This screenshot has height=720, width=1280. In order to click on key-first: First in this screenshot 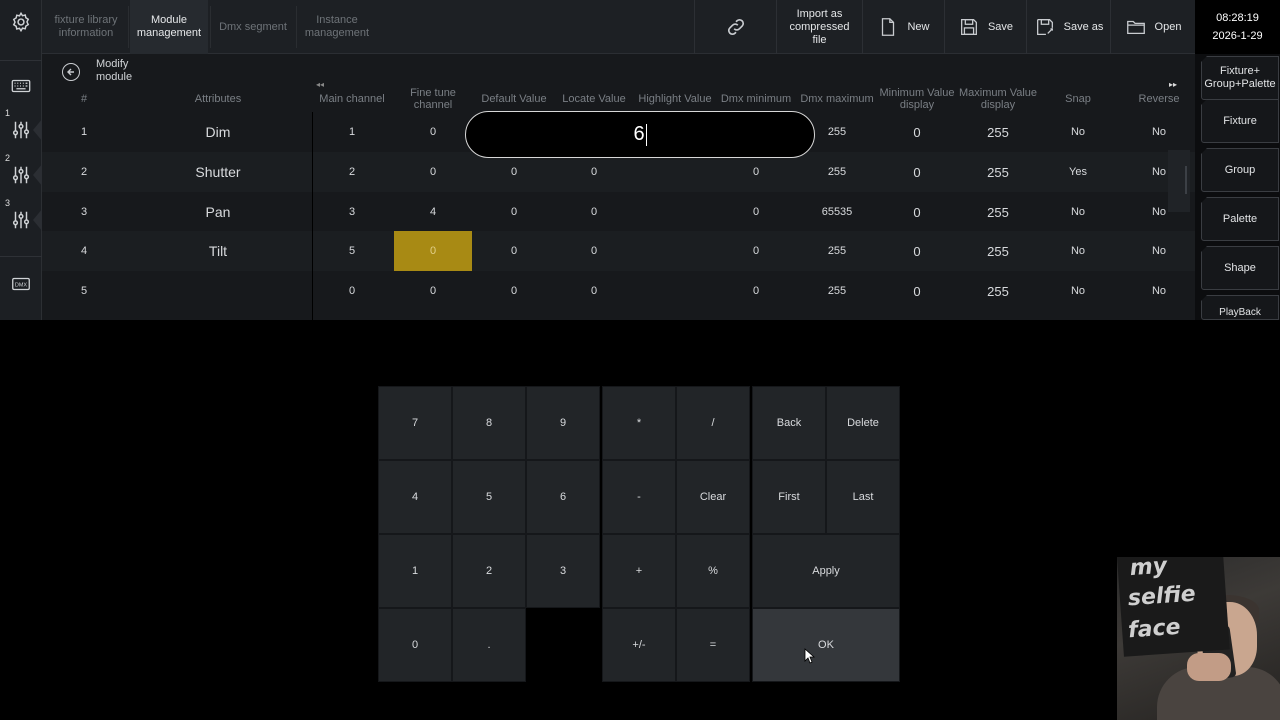, I will do `click(789, 497)`.